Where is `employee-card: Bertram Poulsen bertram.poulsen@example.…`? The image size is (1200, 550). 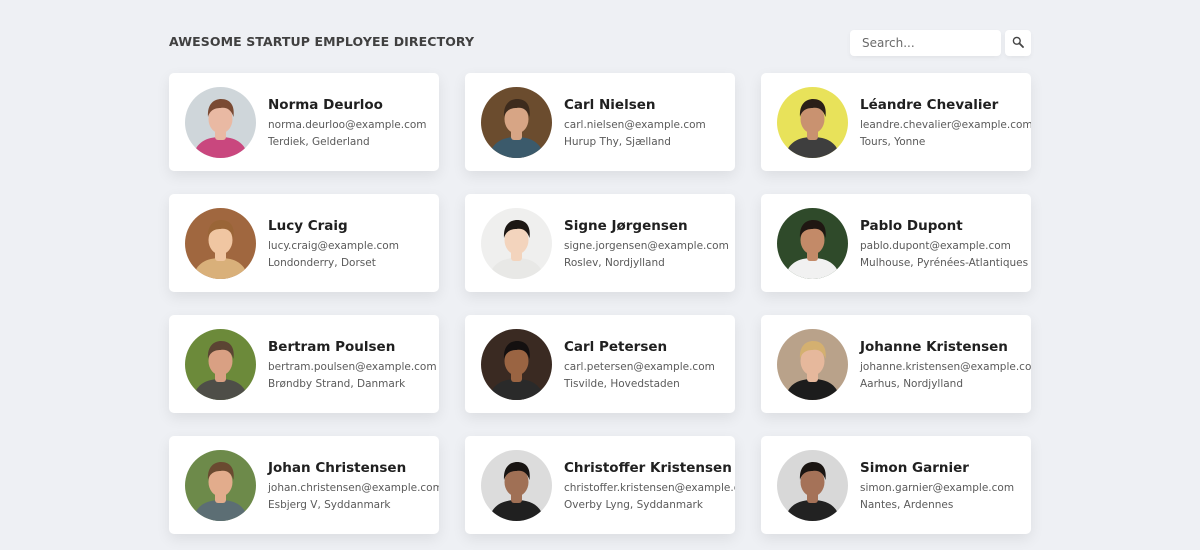 employee-card: Bertram Poulsen bertram.poulsen@example.… is located at coordinates (304, 364).